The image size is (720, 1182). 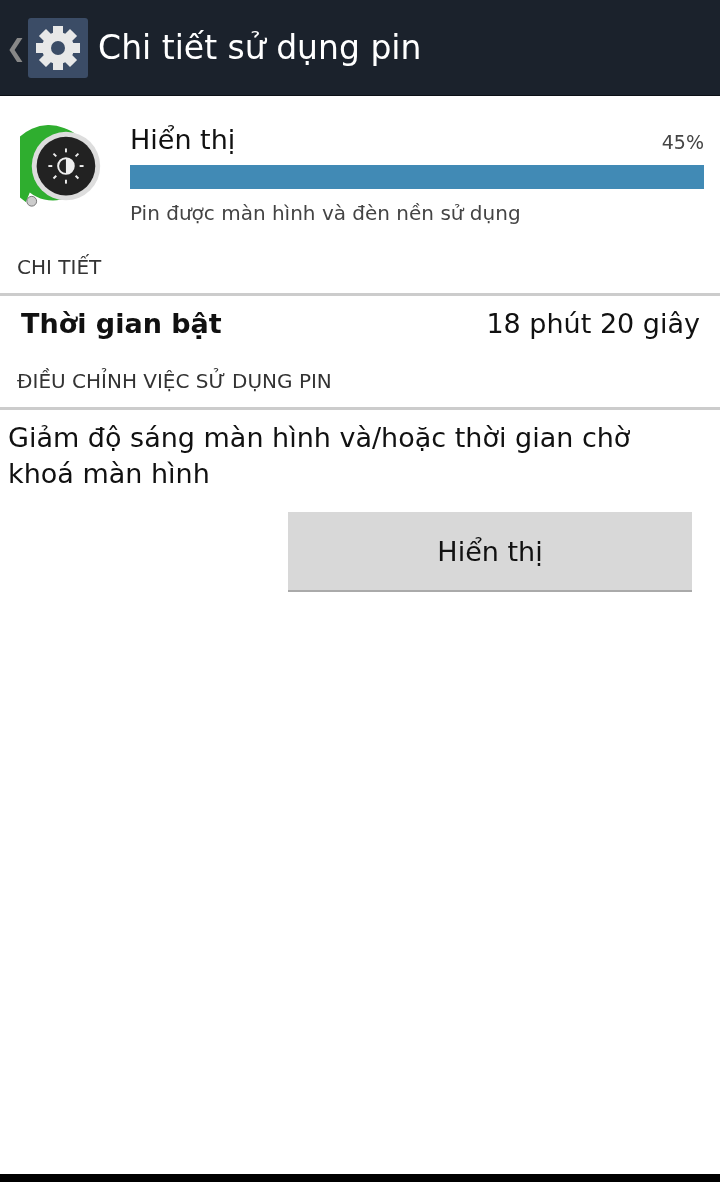 What do you see at coordinates (682, 142) in the screenshot?
I see `usage-percent: 45%` at bounding box center [682, 142].